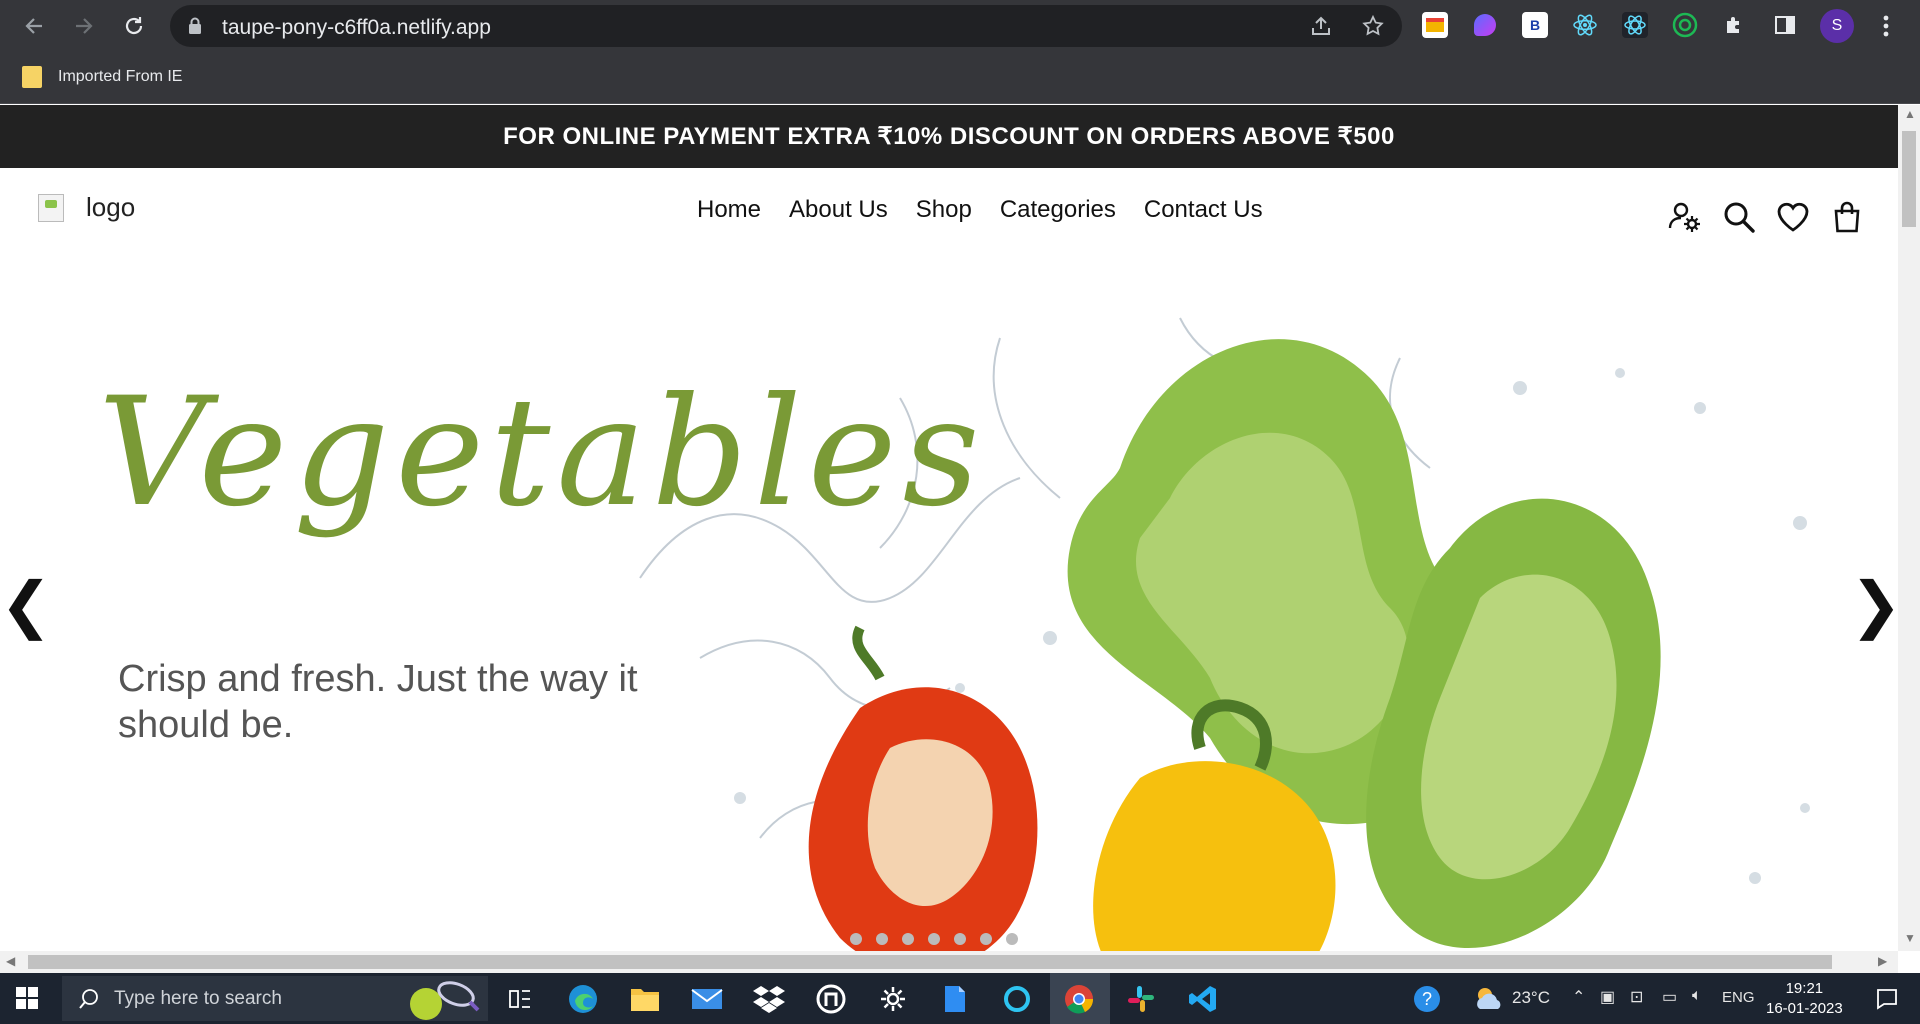  What do you see at coordinates (1489, 999) in the screenshot?
I see `weather-cloud-icon` at bounding box center [1489, 999].